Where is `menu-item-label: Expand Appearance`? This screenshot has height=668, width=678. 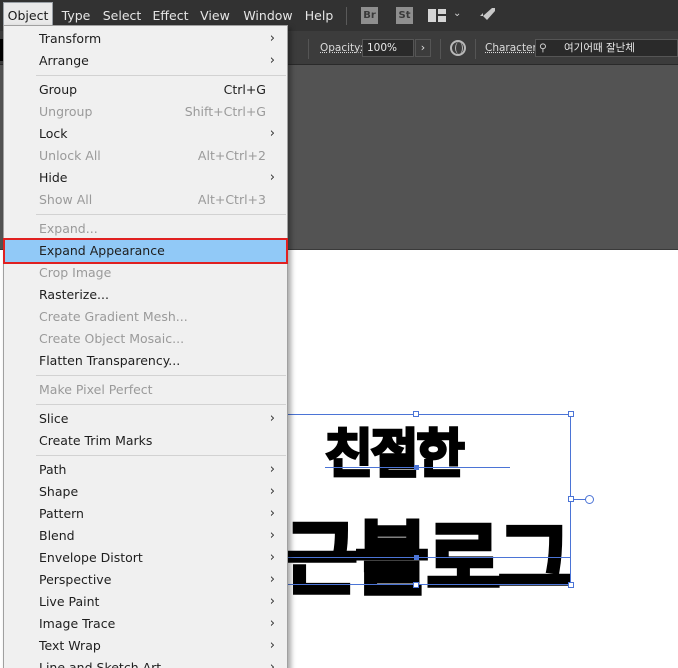
menu-item-label: Expand Appearance is located at coordinates (102, 250).